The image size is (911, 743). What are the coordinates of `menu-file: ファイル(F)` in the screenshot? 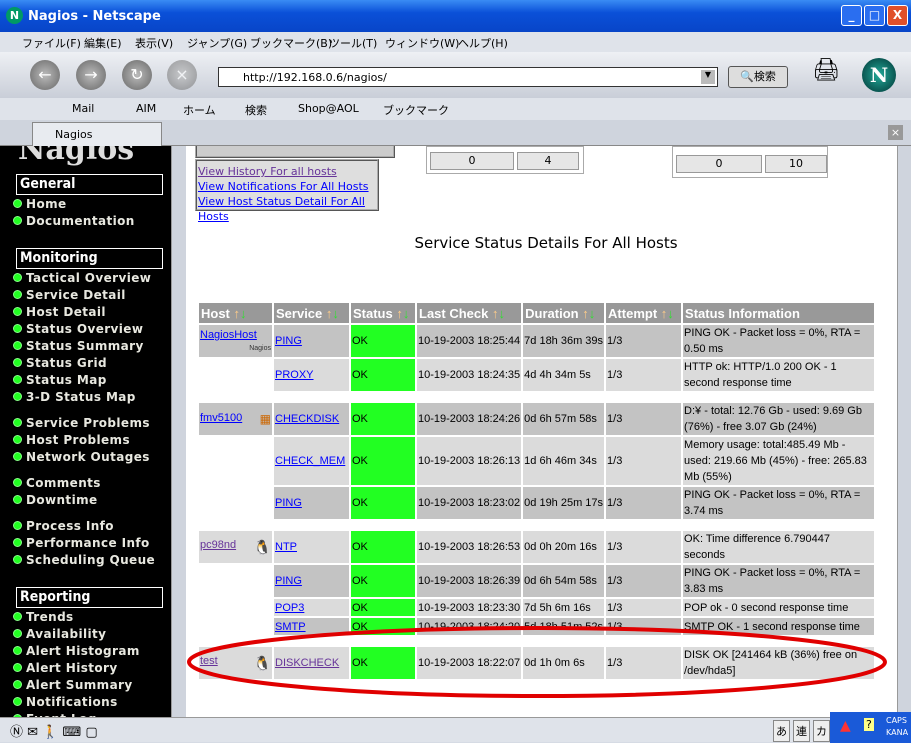 It's located at (51, 43).